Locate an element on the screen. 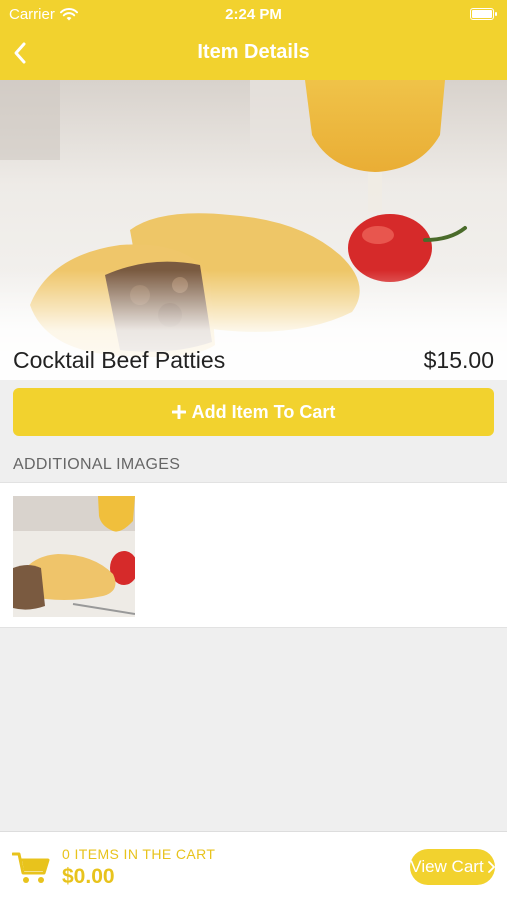 This screenshot has width=507, height=900. view-cart-button: View Cart is located at coordinates (452, 867).